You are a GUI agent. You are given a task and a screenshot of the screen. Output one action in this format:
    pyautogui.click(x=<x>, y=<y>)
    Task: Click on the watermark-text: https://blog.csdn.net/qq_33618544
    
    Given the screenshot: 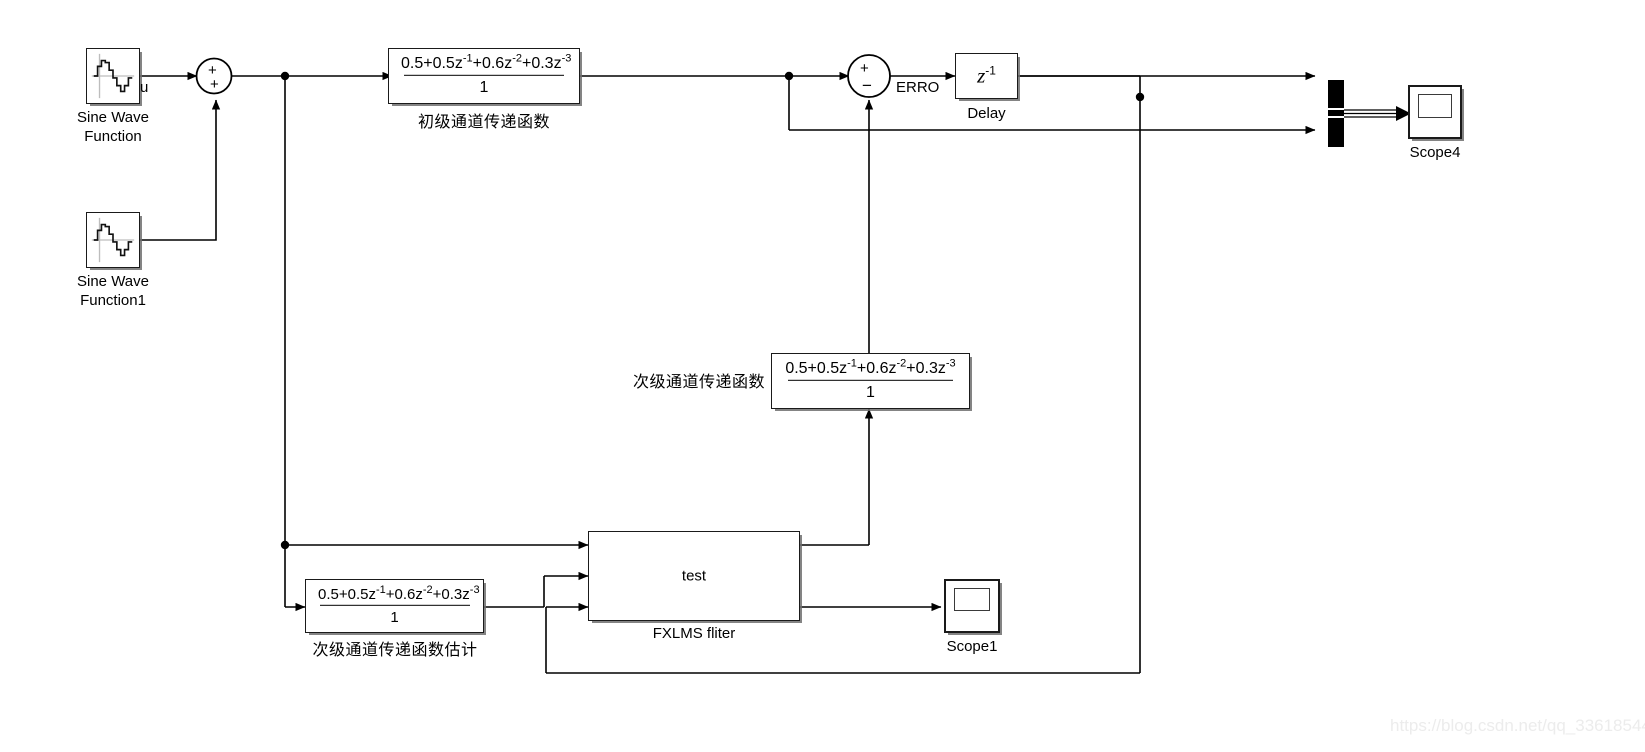 What is the action you would take?
    pyautogui.click(x=1517, y=725)
    